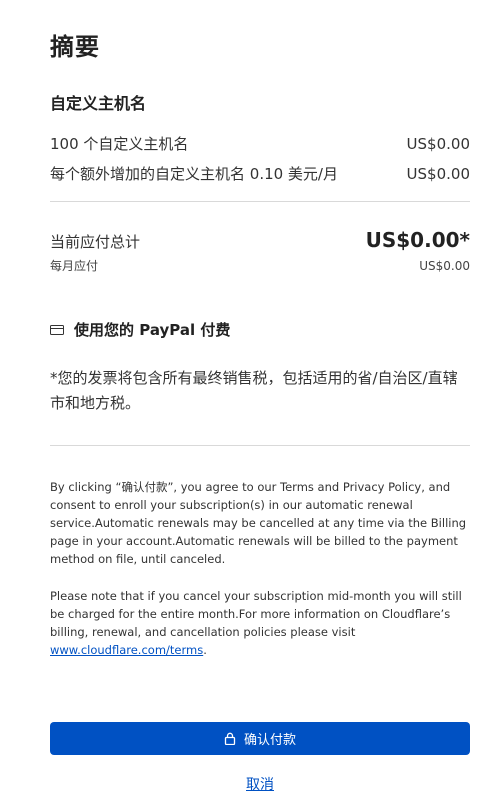 The height and width of the screenshot is (803, 504). Describe the element at coordinates (95, 242) in the screenshot. I see `total-label: 当前应付总计` at that location.